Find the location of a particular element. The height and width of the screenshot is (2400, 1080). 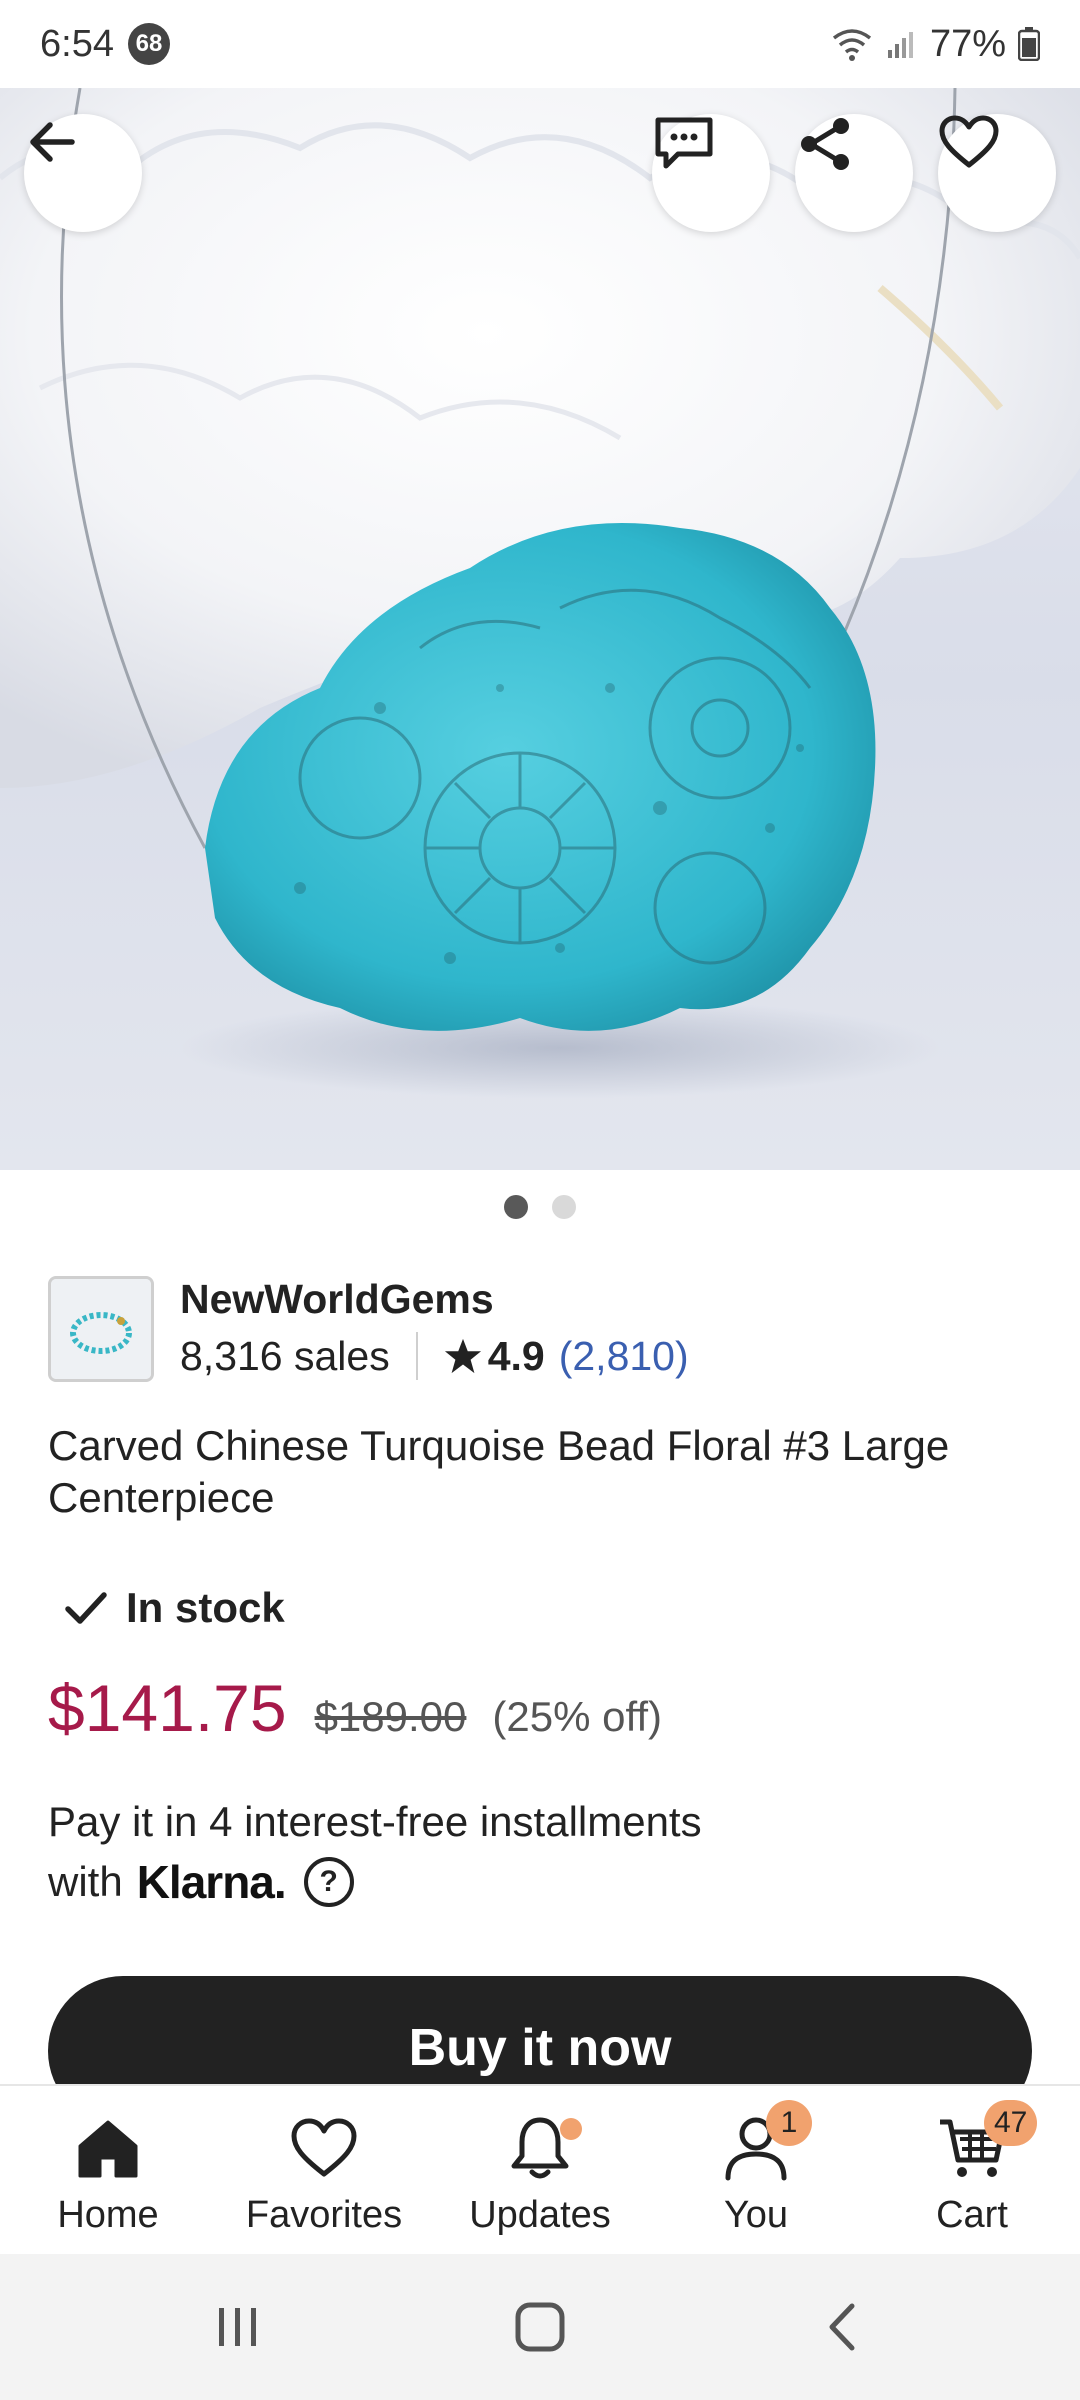

tab-label-cart: Cart is located at coordinates (972, 2215).